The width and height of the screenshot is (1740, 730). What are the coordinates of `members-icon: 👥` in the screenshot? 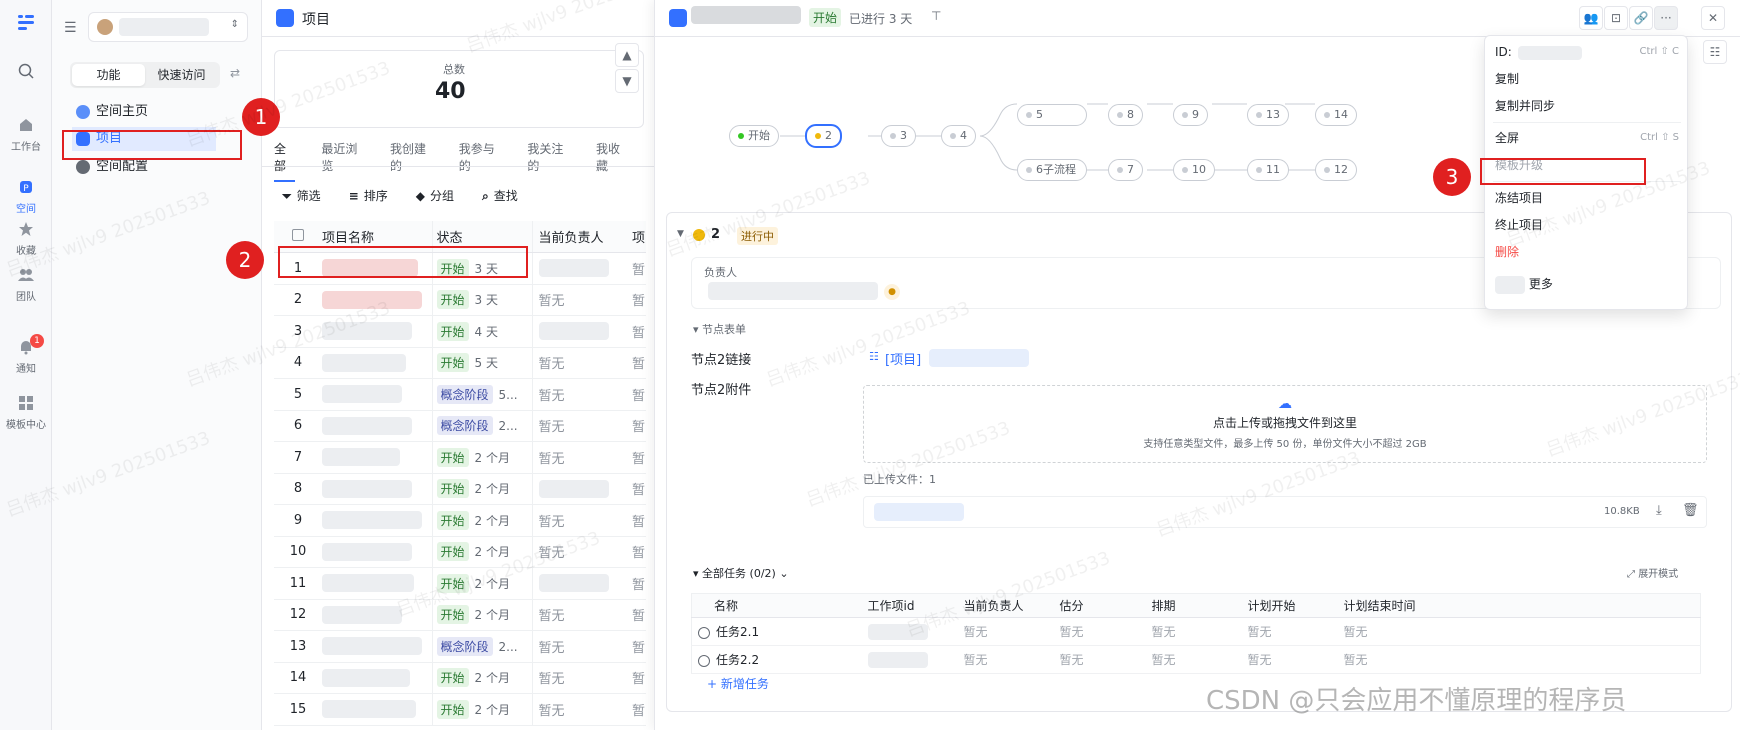 It's located at (1591, 18).